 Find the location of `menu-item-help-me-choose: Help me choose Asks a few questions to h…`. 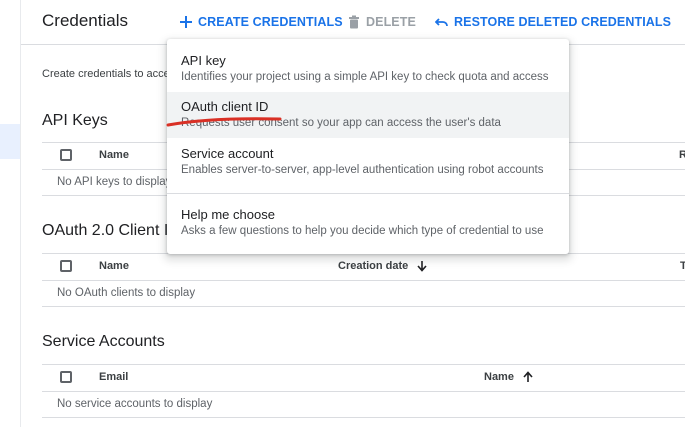

menu-item-help-me-choose: Help me choose Asks a few questions to h… is located at coordinates (368, 225).